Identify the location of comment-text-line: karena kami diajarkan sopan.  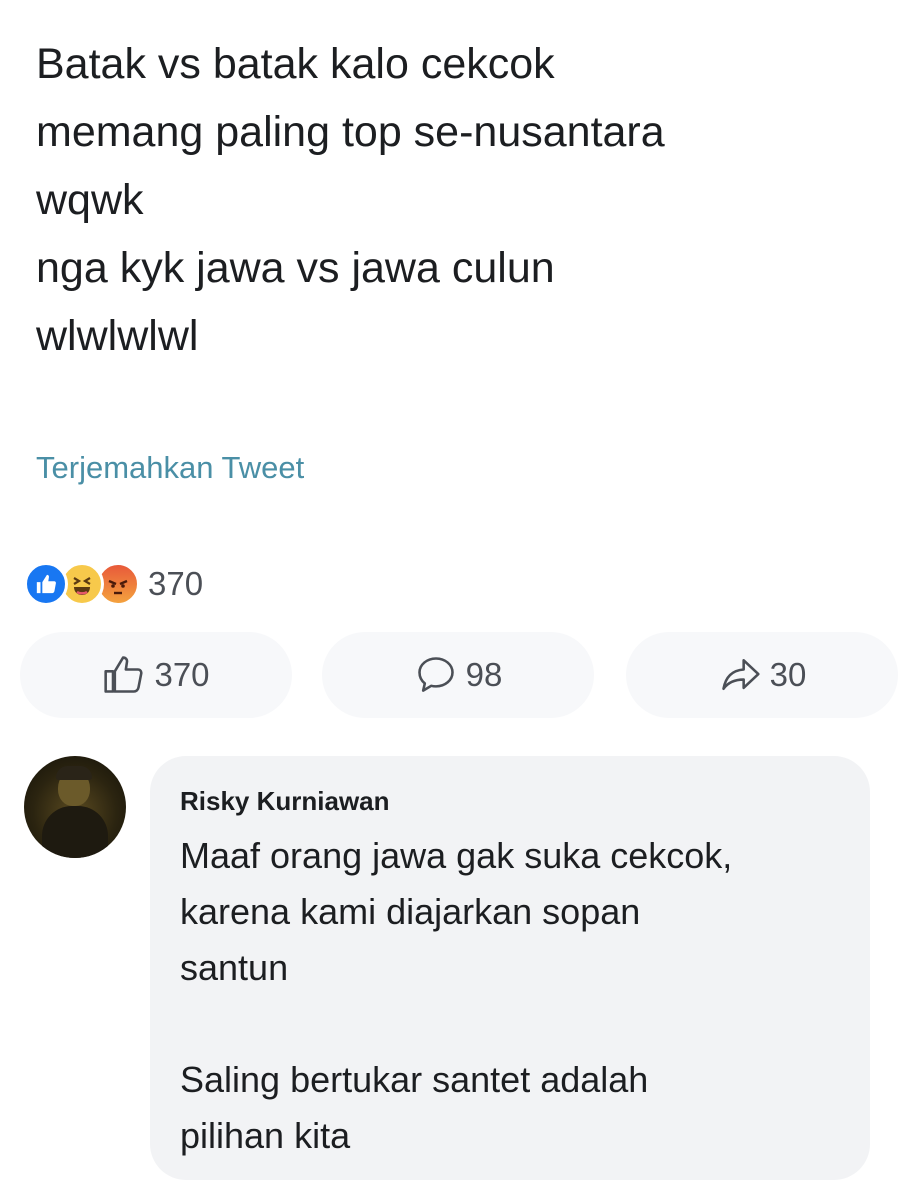
(410, 911).